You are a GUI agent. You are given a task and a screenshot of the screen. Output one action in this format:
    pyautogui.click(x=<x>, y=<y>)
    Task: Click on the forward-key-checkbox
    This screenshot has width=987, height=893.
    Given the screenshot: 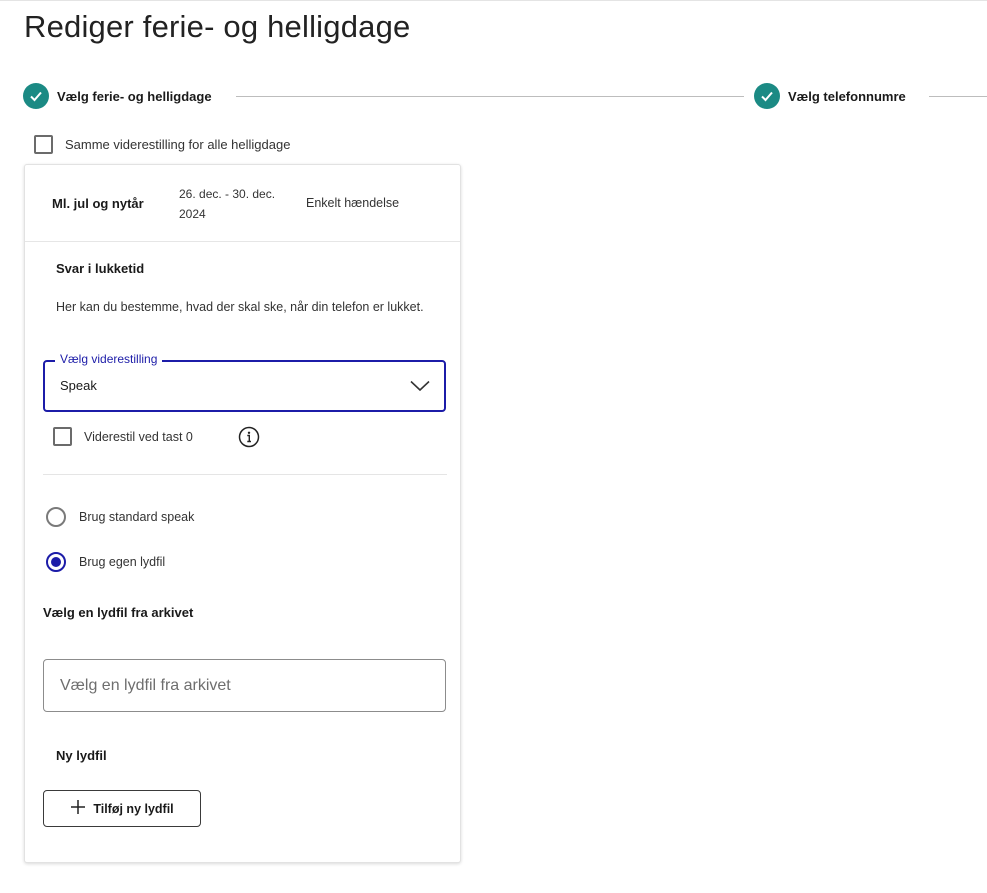 What is the action you would take?
    pyautogui.click(x=62, y=436)
    